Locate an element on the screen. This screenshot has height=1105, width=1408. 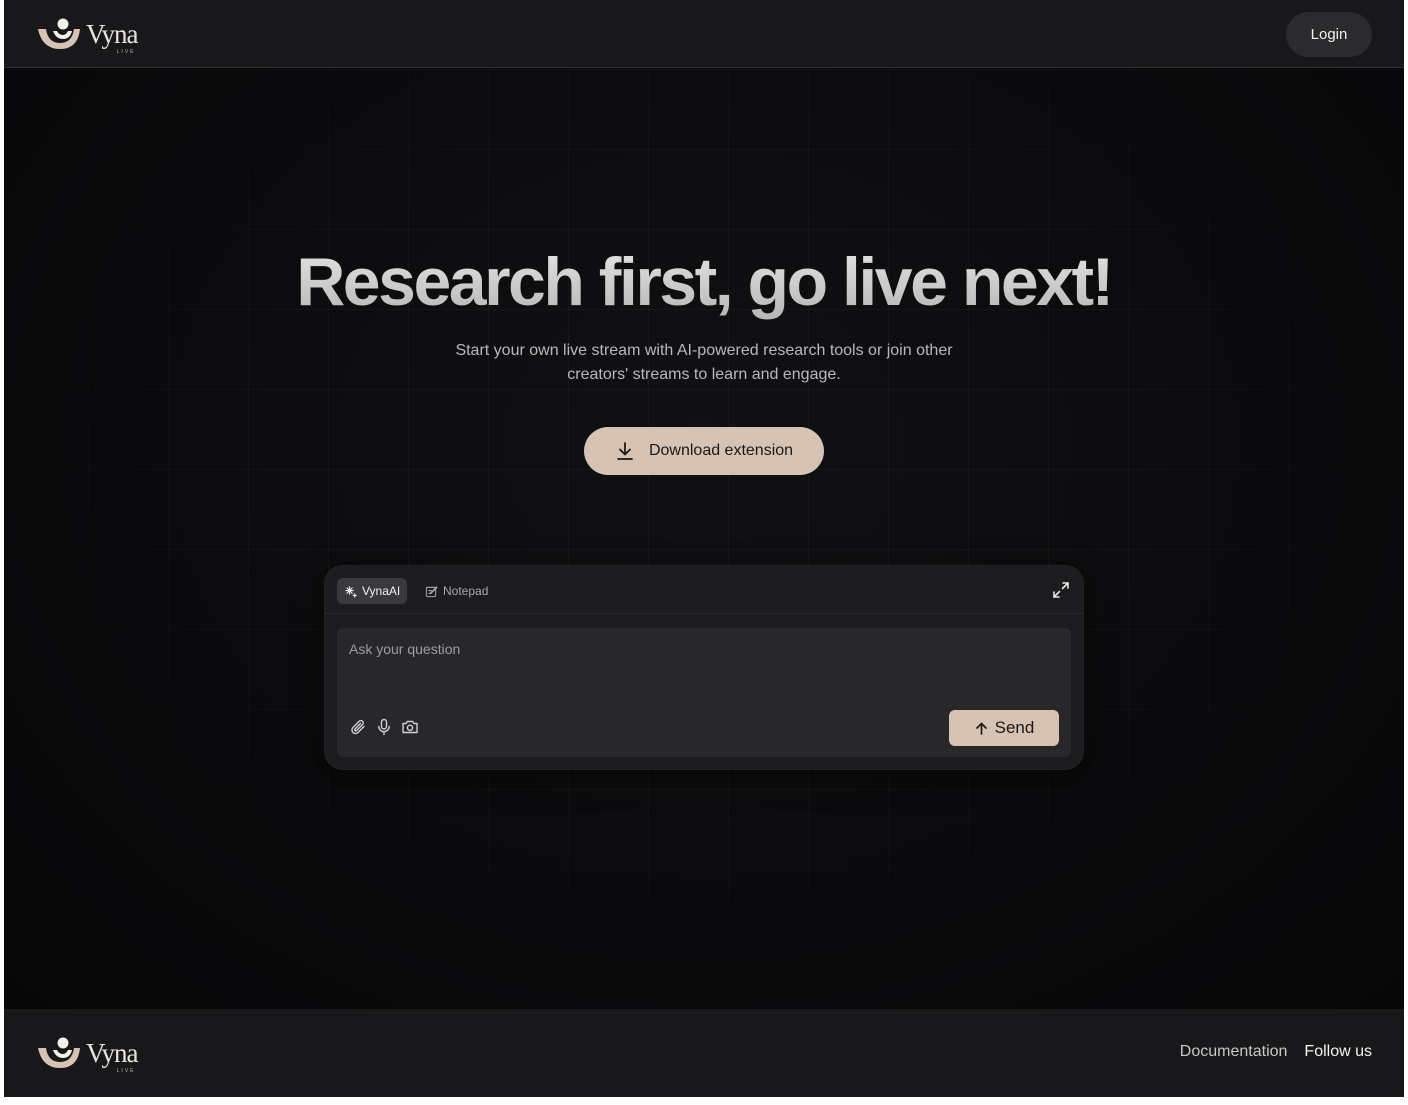
brand-logo: Vyna LIVE is located at coordinates (87, 36).